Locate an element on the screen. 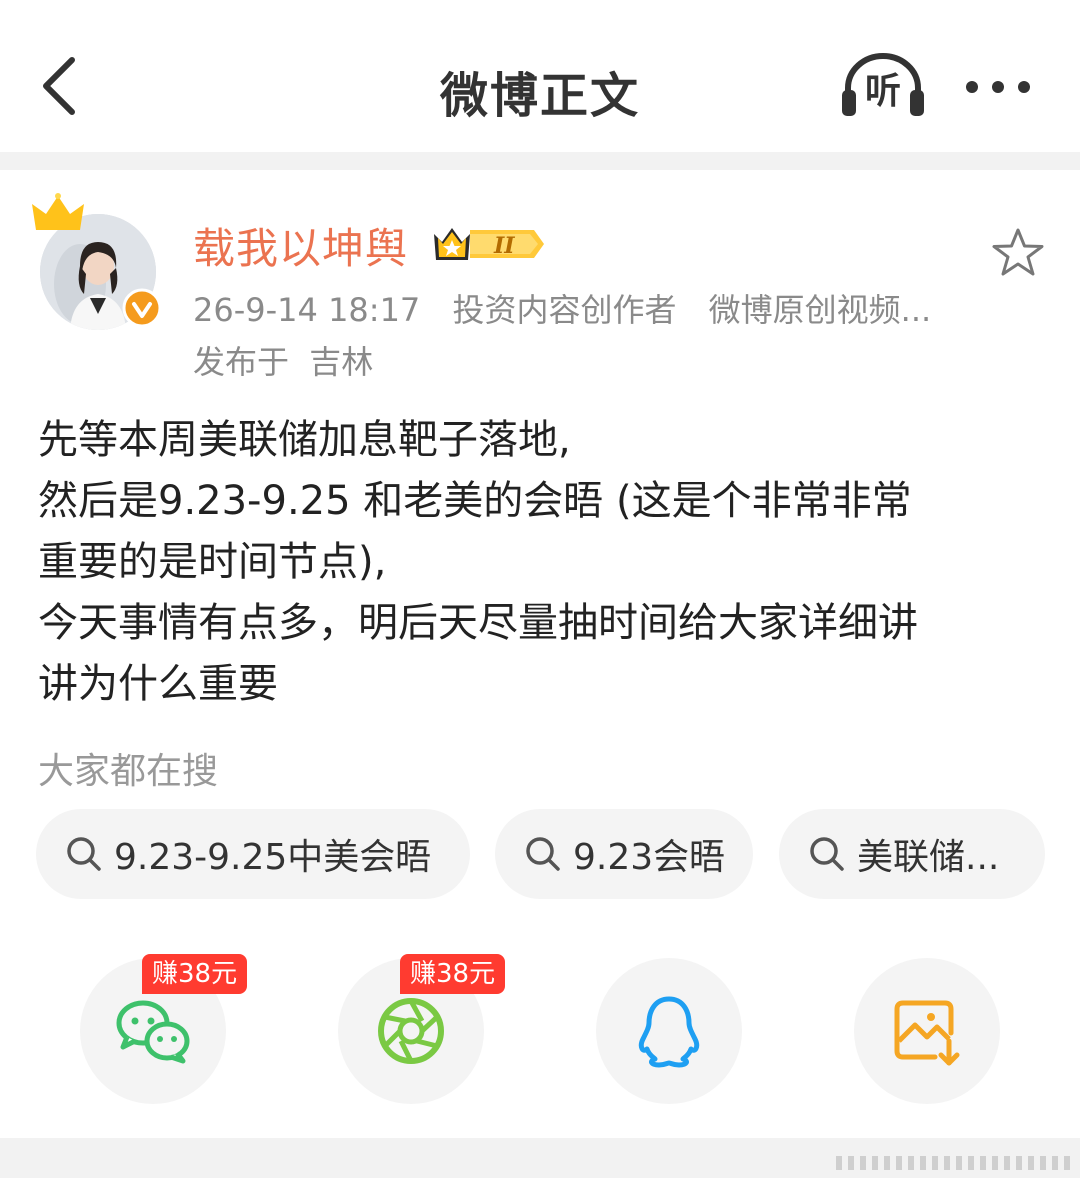 The image size is (1080, 1178). author-name: 载我以坤舆 is located at coordinates (300, 245).